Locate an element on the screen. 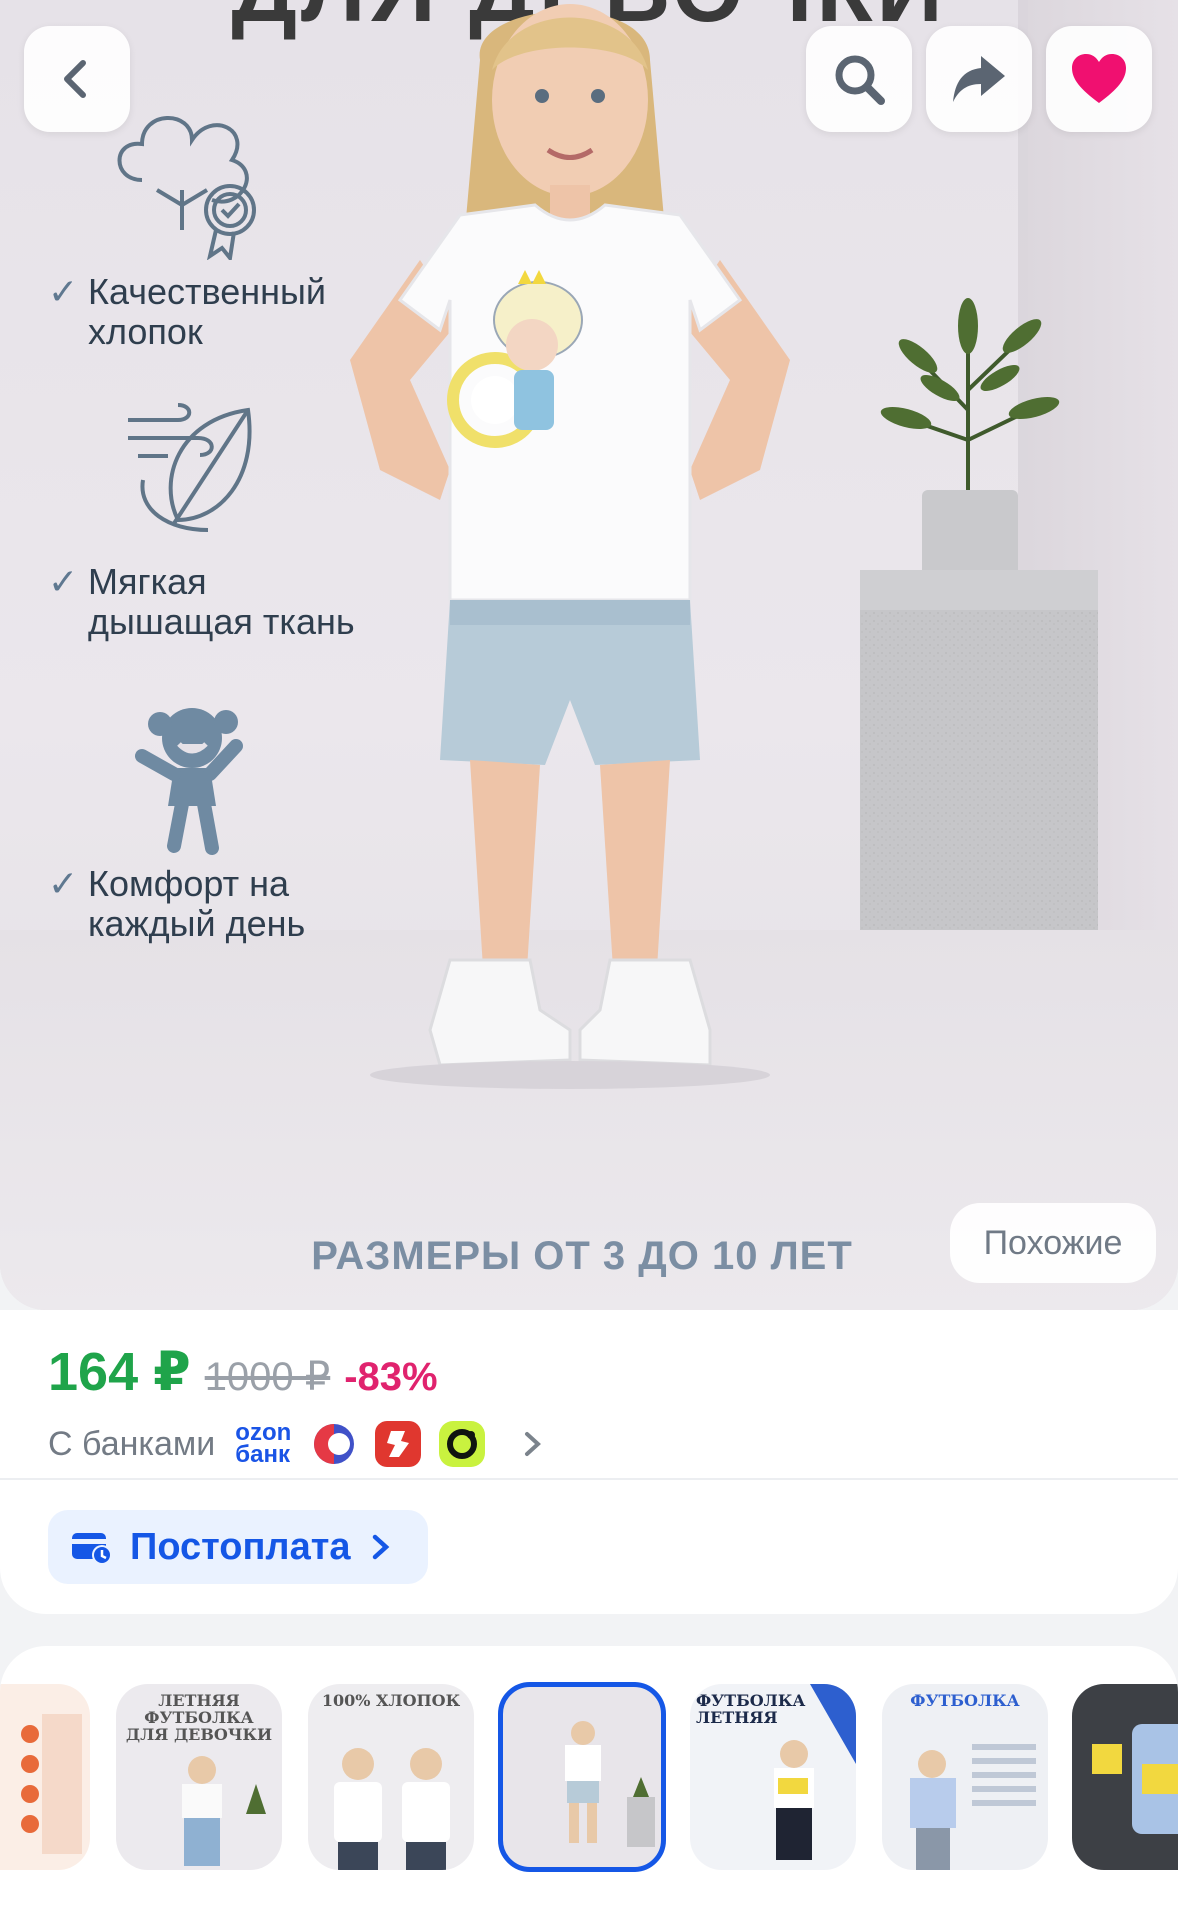 The height and width of the screenshot is (1920, 1178). current-price: 164 ₽ is located at coordinates (119, 1372).